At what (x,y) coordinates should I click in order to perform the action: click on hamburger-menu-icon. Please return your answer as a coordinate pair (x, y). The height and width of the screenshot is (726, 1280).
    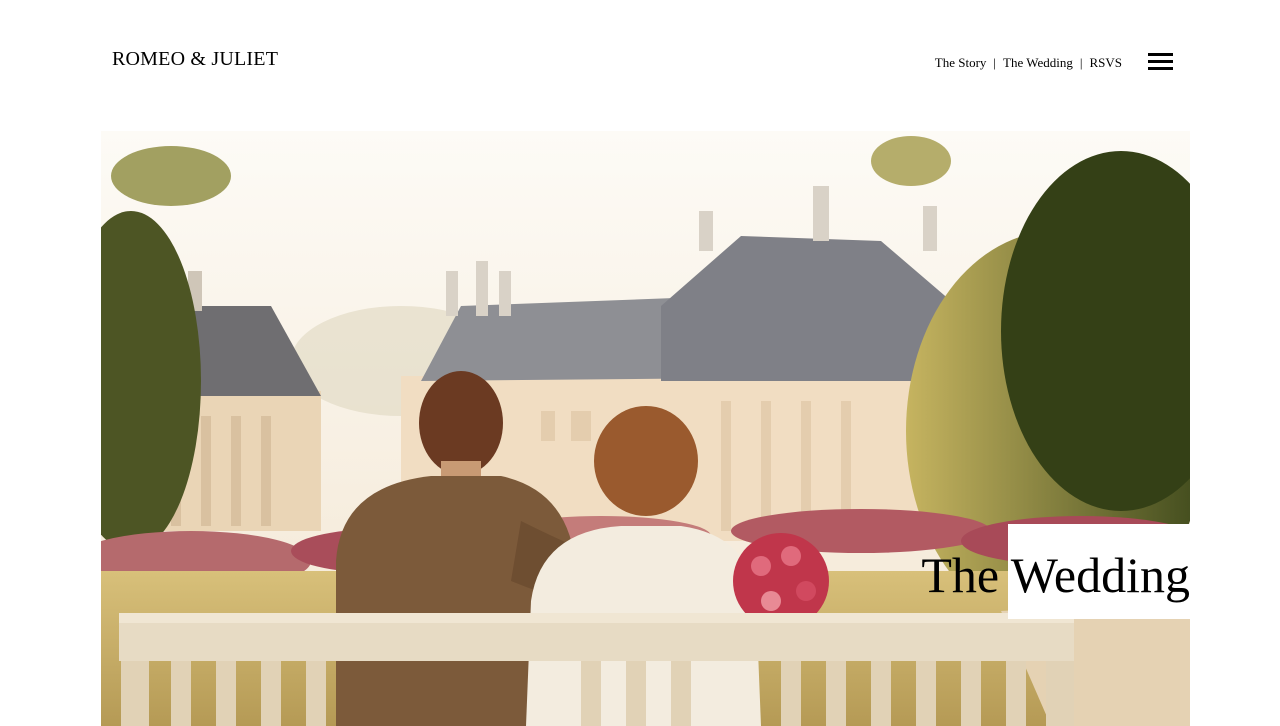
    Looking at the image, I should click on (1160, 62).